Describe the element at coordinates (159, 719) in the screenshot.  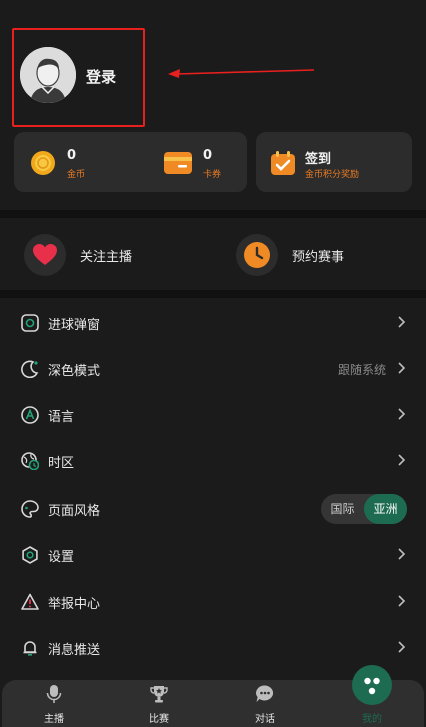
I see `tab-match-label: 比赛` at that location.